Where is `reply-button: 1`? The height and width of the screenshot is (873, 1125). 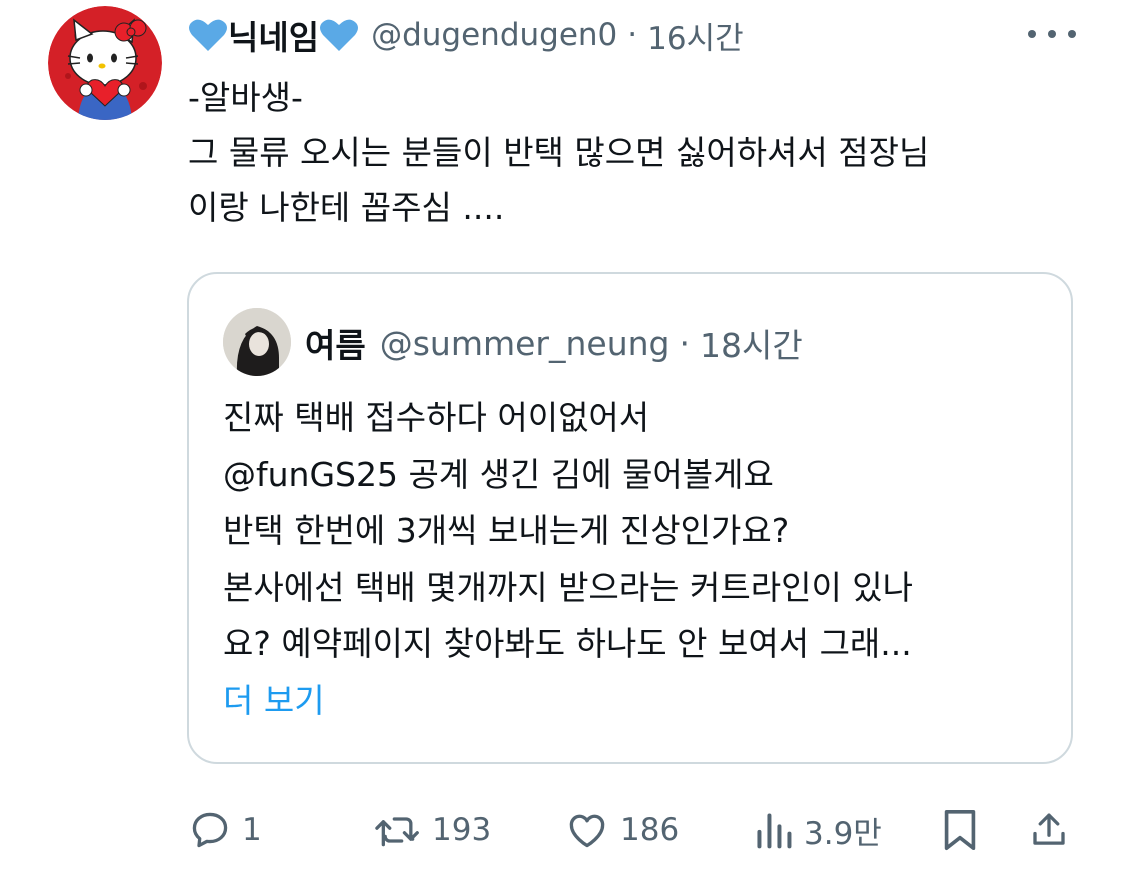
reply-button: 1 is located at coordinates (225, 830).